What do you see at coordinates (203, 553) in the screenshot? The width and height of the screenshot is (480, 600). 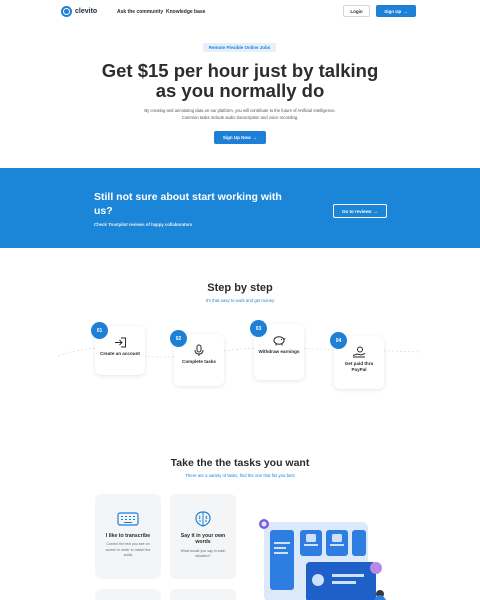 I see `task-description: What would you say in each situation?` at bounding box center [203, 553].